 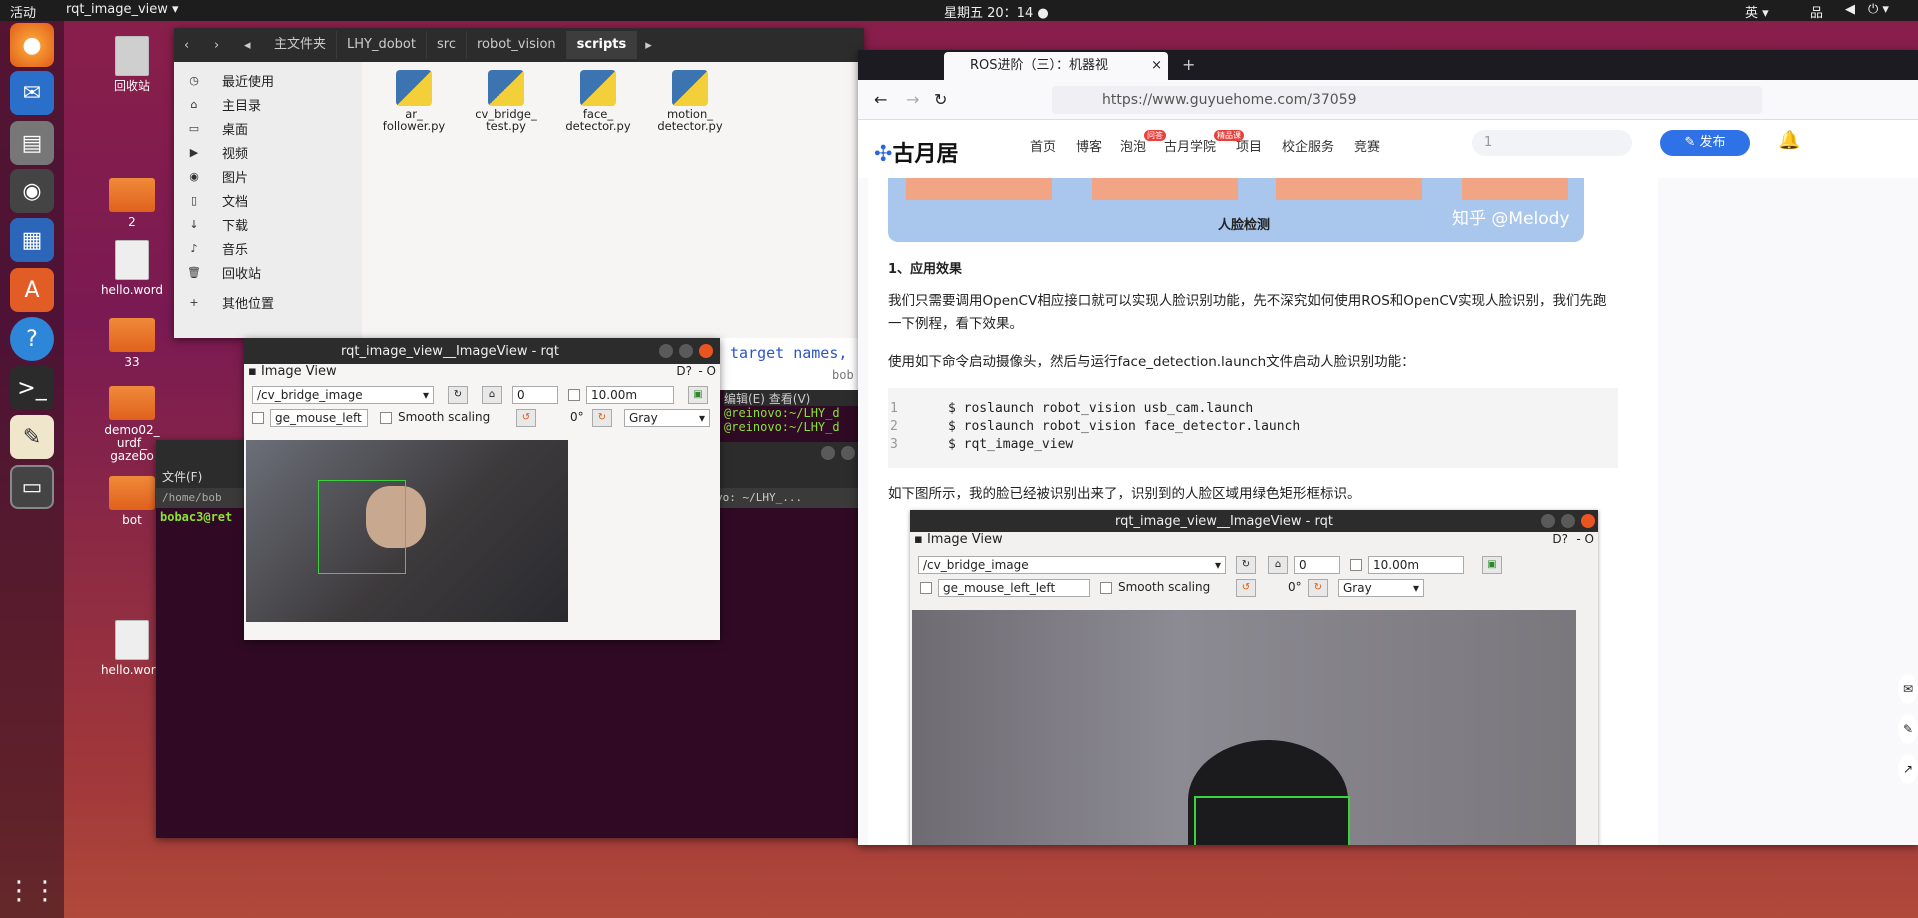 I want to click on thunderbird-icon: ✉, so click(x=32, y=93).